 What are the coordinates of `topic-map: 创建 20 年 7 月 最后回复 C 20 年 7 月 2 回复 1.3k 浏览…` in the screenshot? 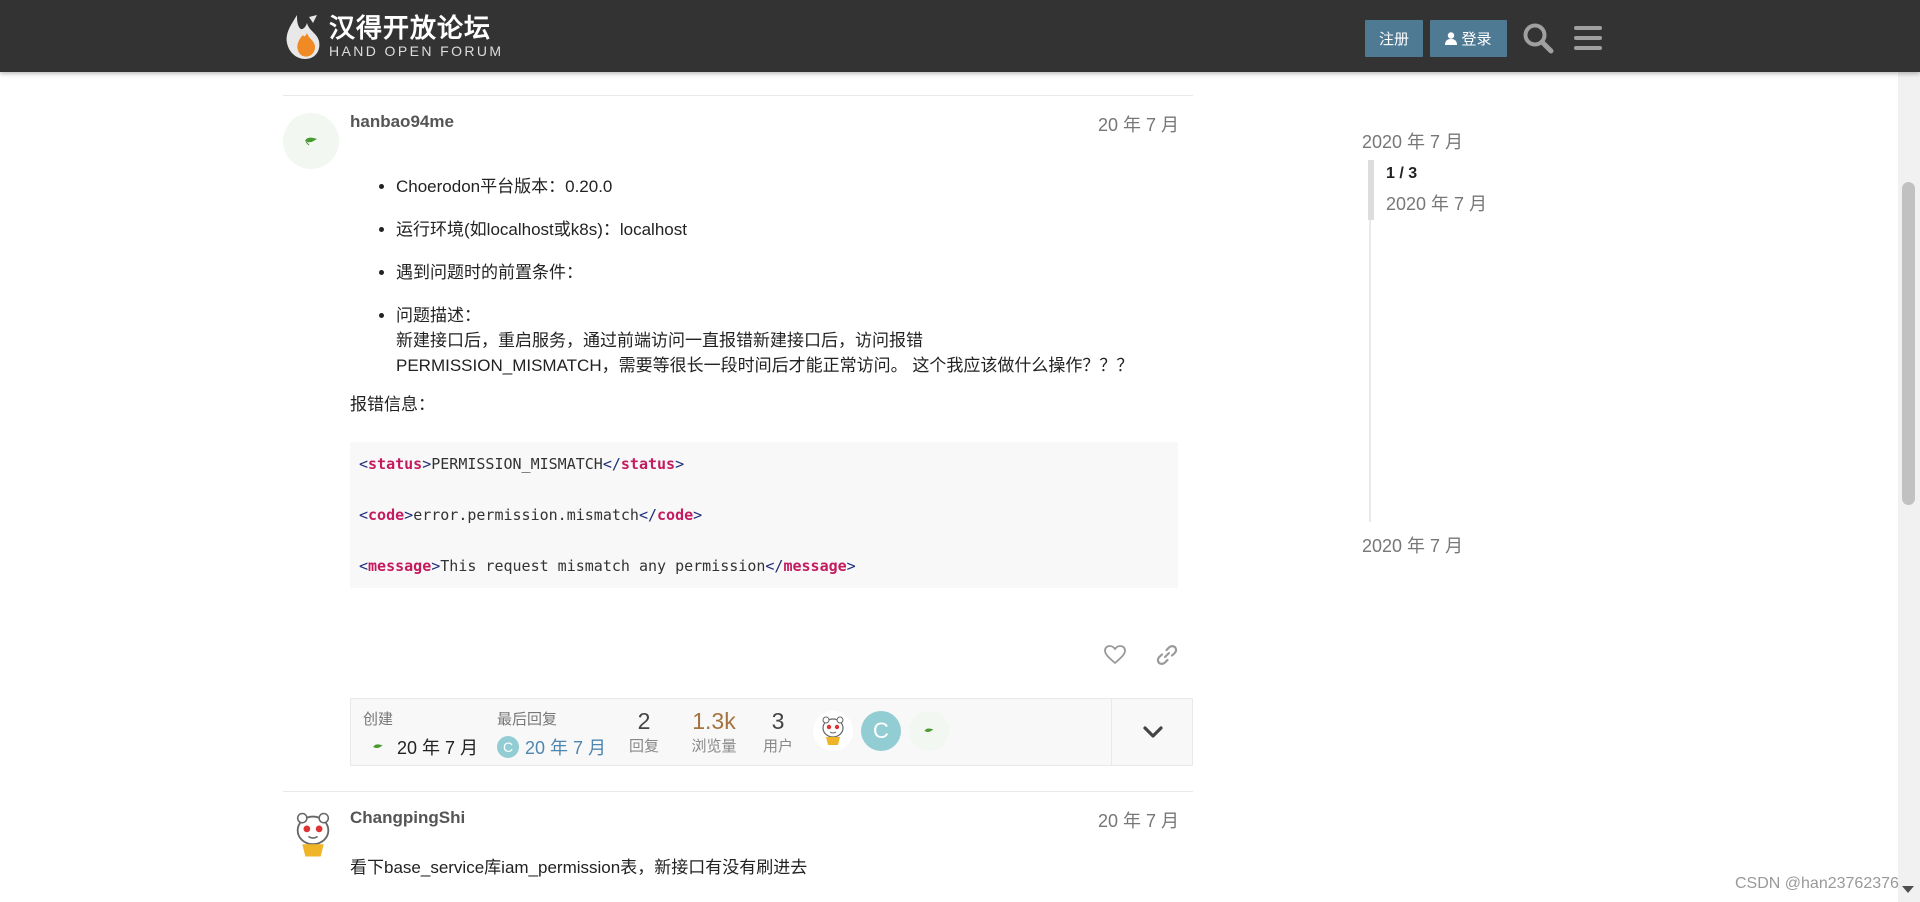 It's located at (771, 732).